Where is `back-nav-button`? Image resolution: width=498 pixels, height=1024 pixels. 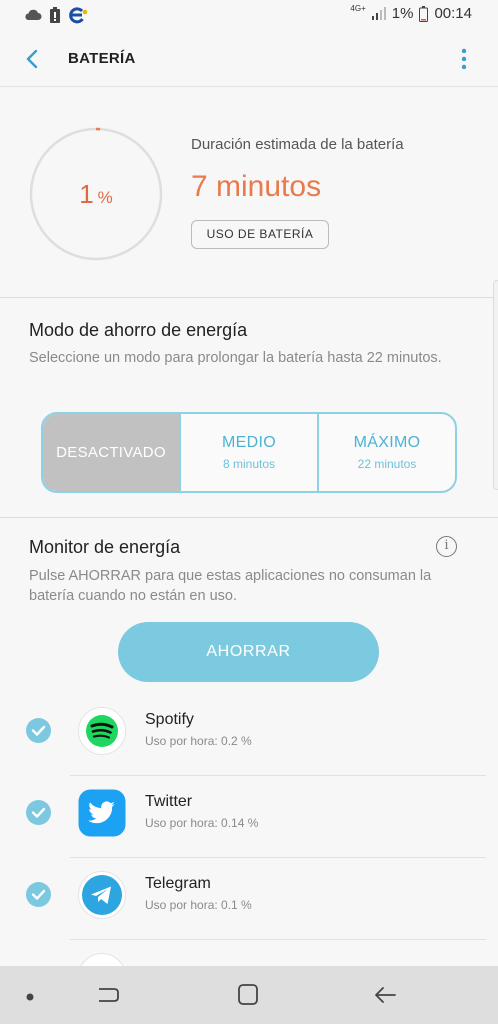 back-nav-button is located at coordinates (386, 995).